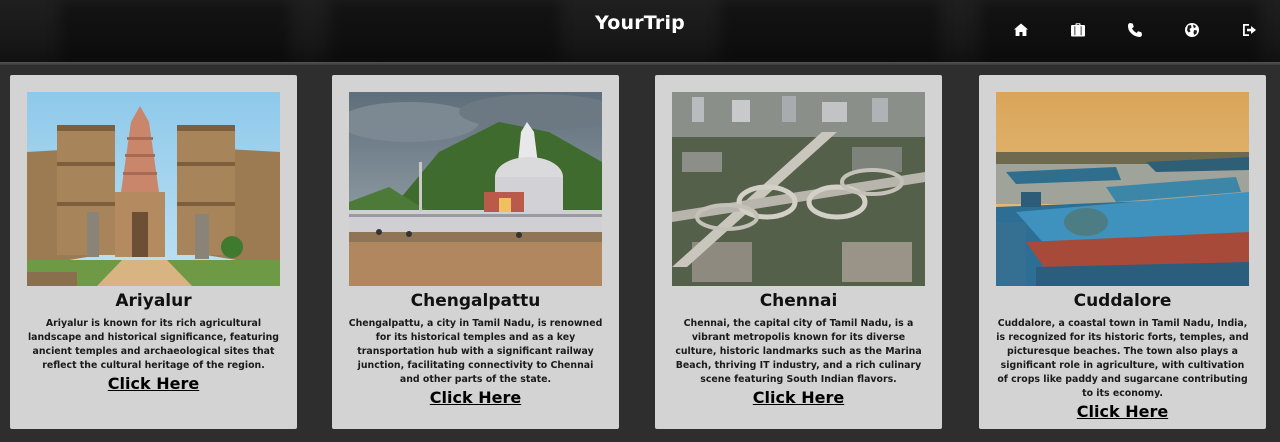 Image resolution: width=1280 pixels, height=442 pixels. What do you see at coordinates (153, 301) in the screenshot?
I see `district-title: Ariyalur` at bounding box center [153, 301].